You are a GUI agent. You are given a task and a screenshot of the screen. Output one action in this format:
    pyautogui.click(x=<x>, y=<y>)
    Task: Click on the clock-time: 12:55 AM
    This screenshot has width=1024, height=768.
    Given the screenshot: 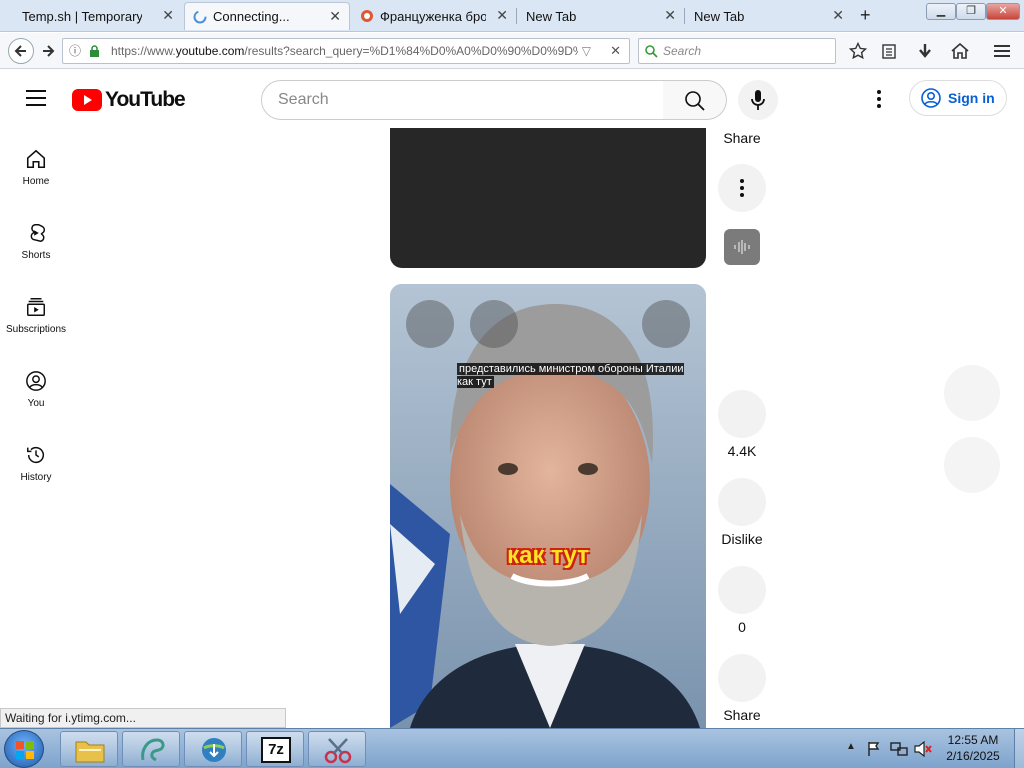 What is the action you would take?
    pyautogui.click(x=973, y=740)
    